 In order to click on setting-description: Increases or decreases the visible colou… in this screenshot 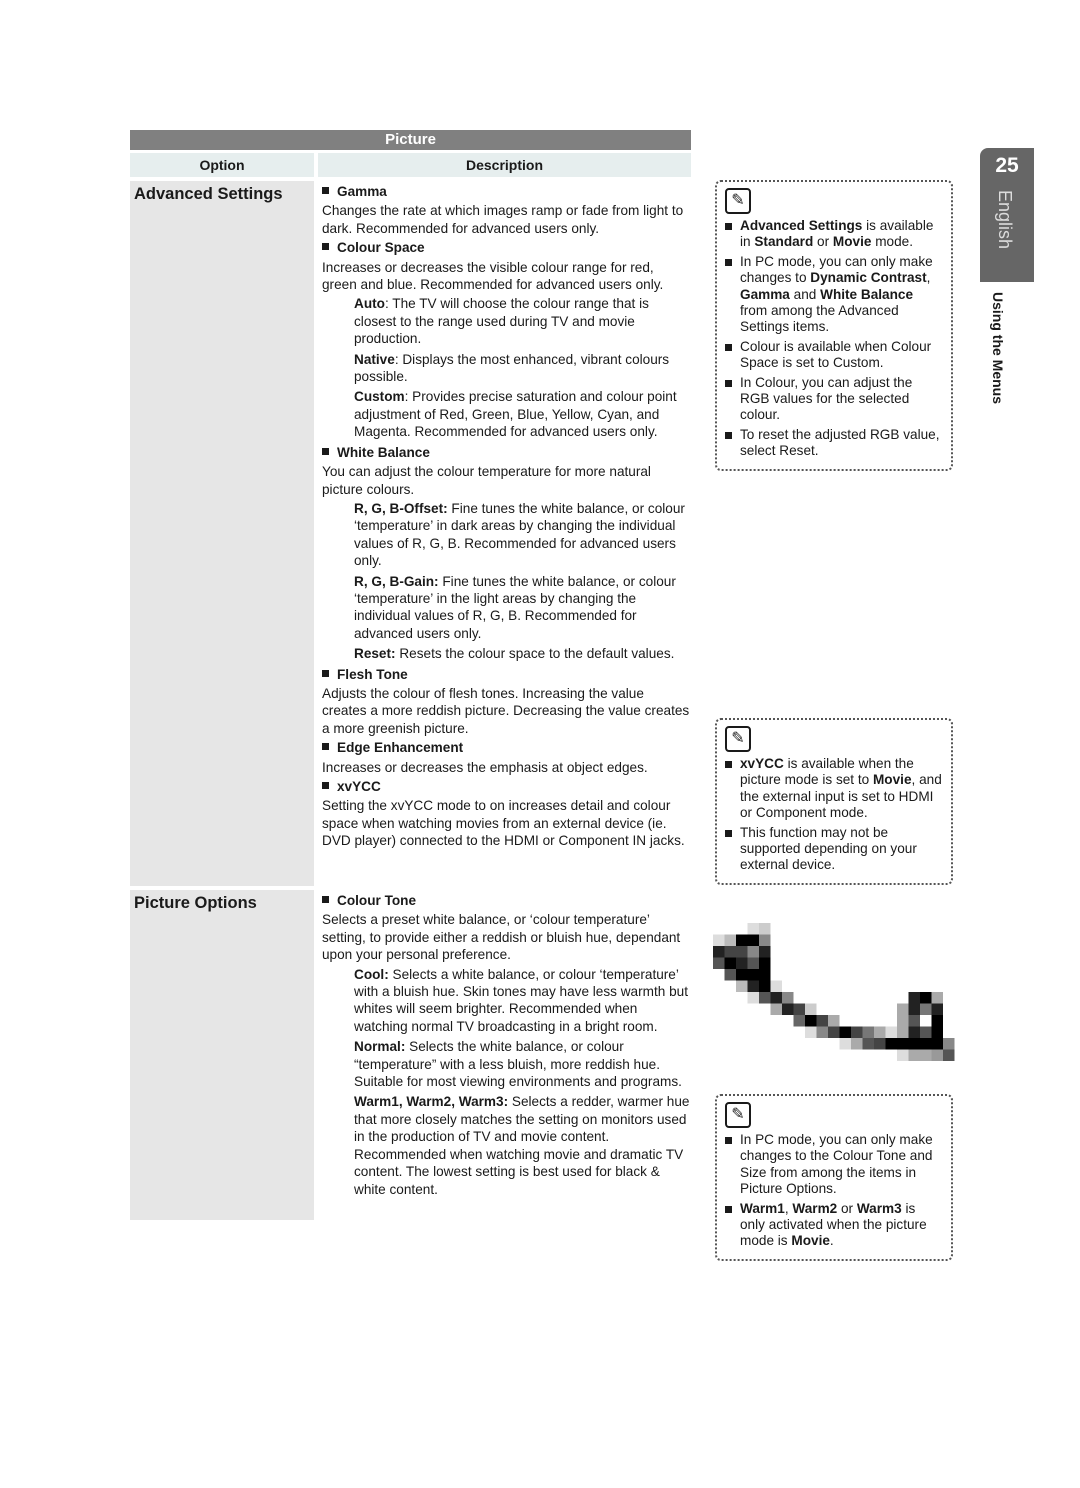, I will do `click(493, 276)`.